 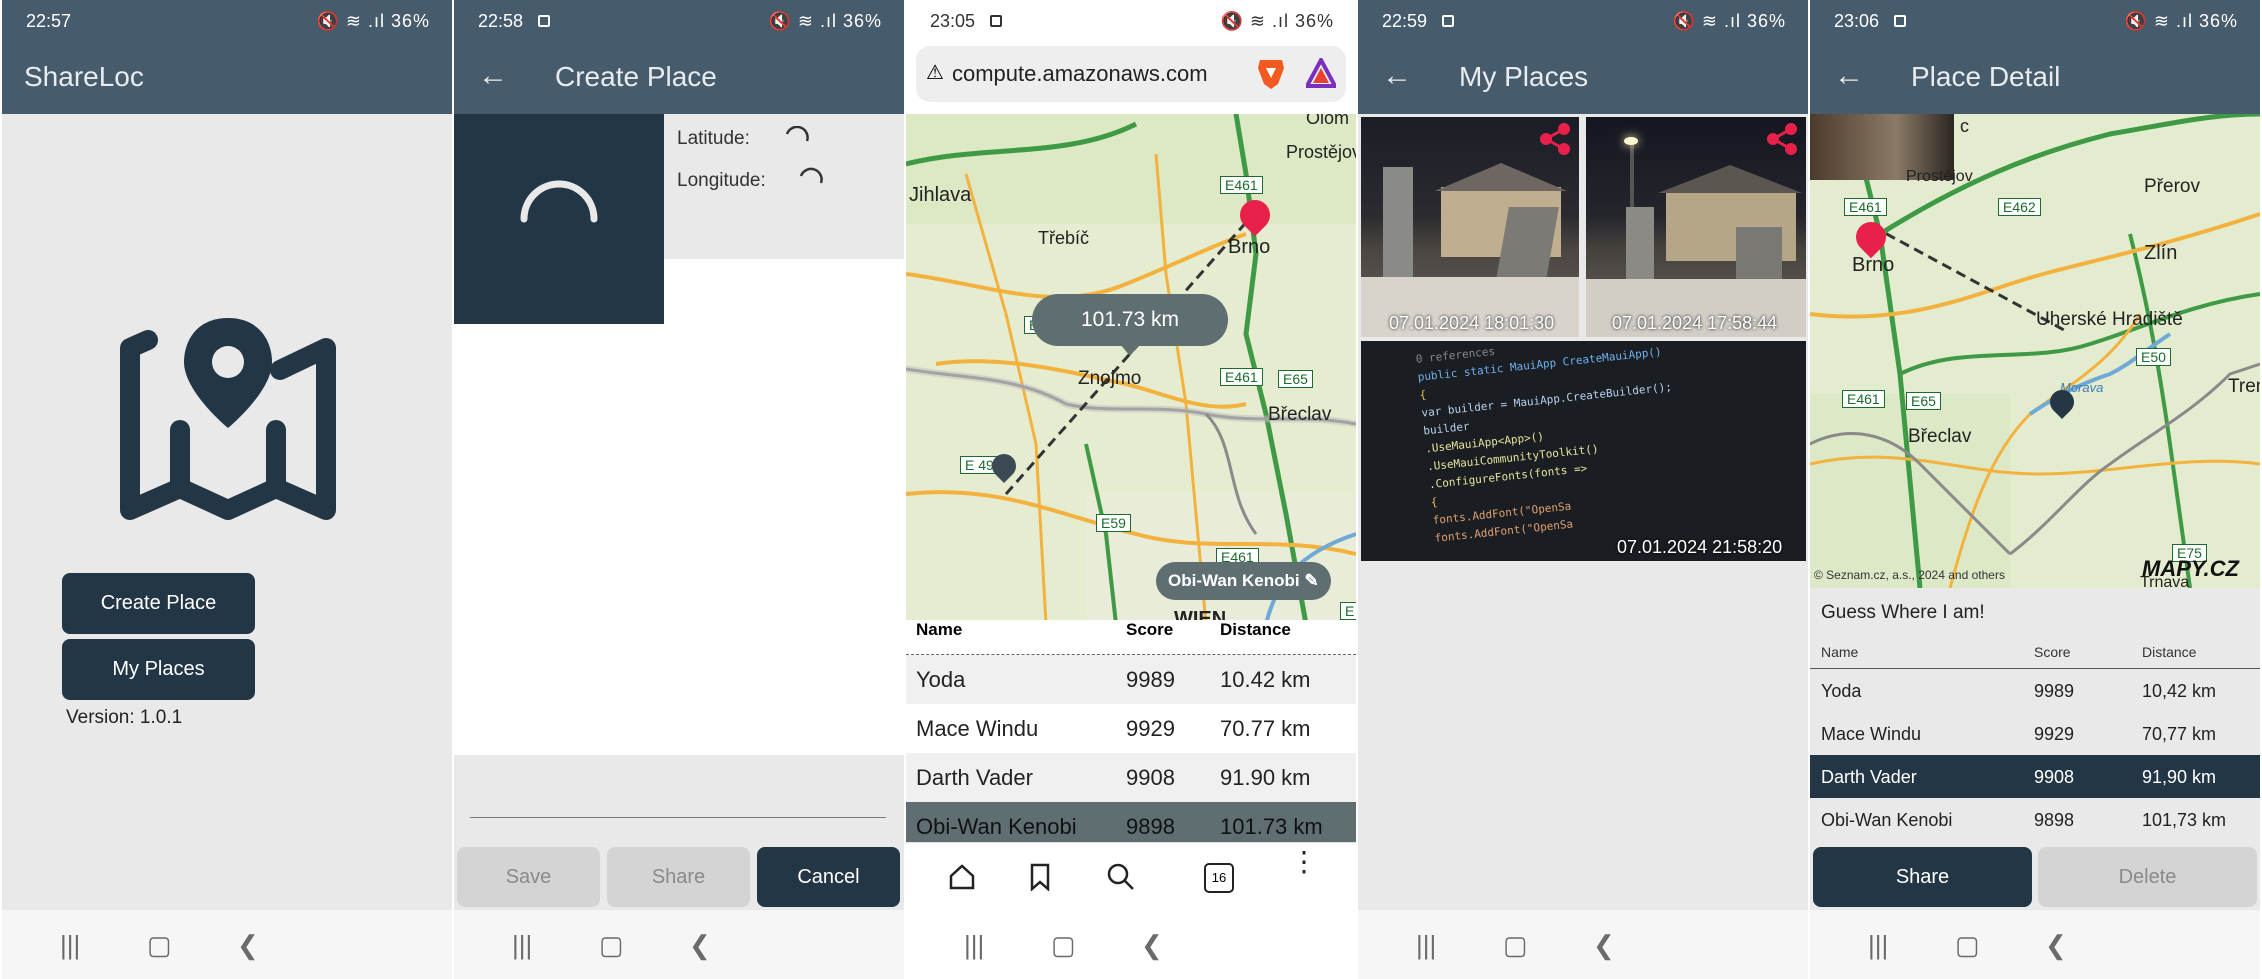 I want to click on save-button: Save, so click(x=528, y=877).